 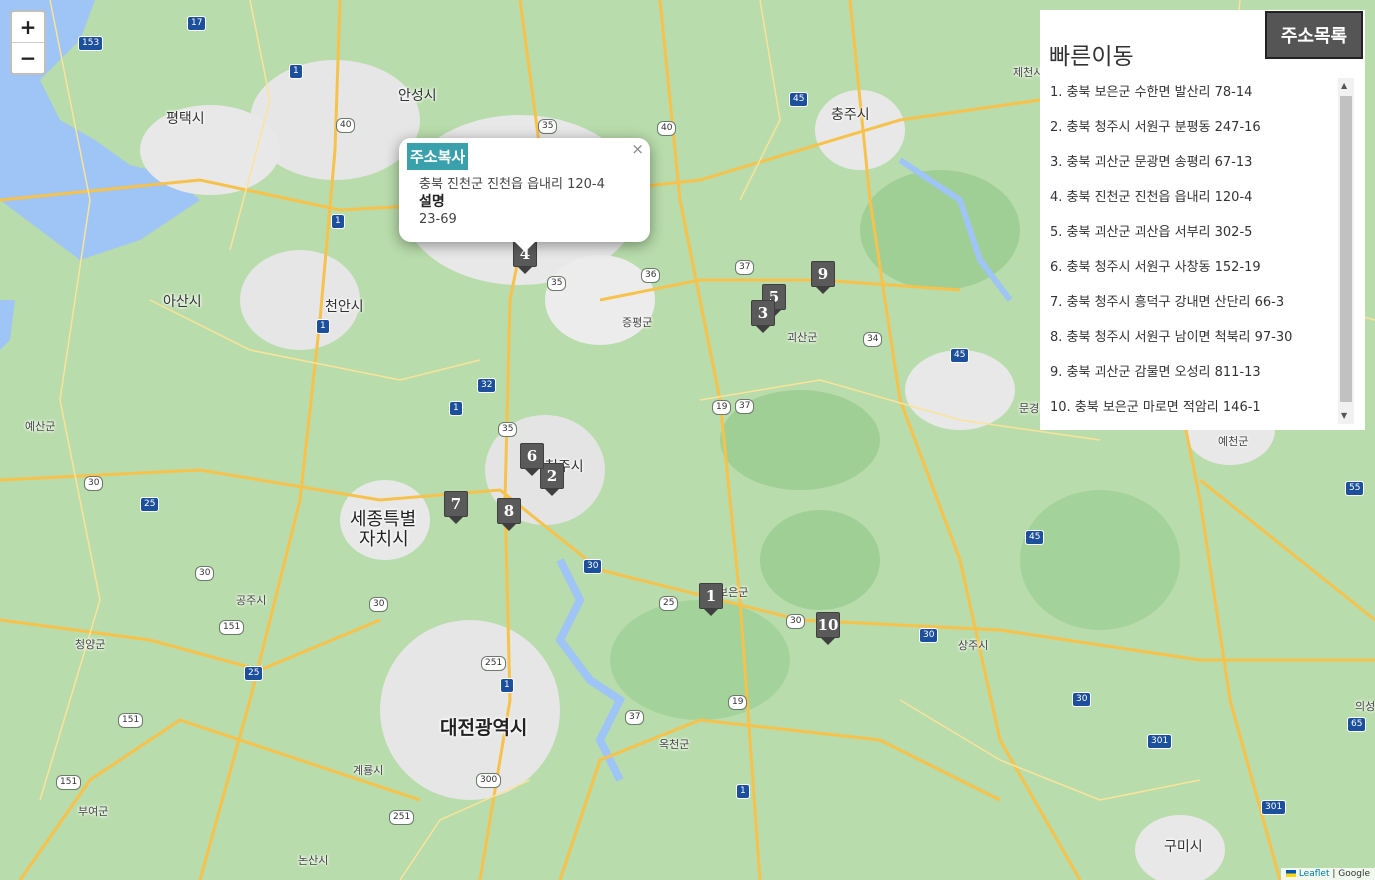 I want to click on panel-title: 빠른이동, so click(x=1091, y=57).